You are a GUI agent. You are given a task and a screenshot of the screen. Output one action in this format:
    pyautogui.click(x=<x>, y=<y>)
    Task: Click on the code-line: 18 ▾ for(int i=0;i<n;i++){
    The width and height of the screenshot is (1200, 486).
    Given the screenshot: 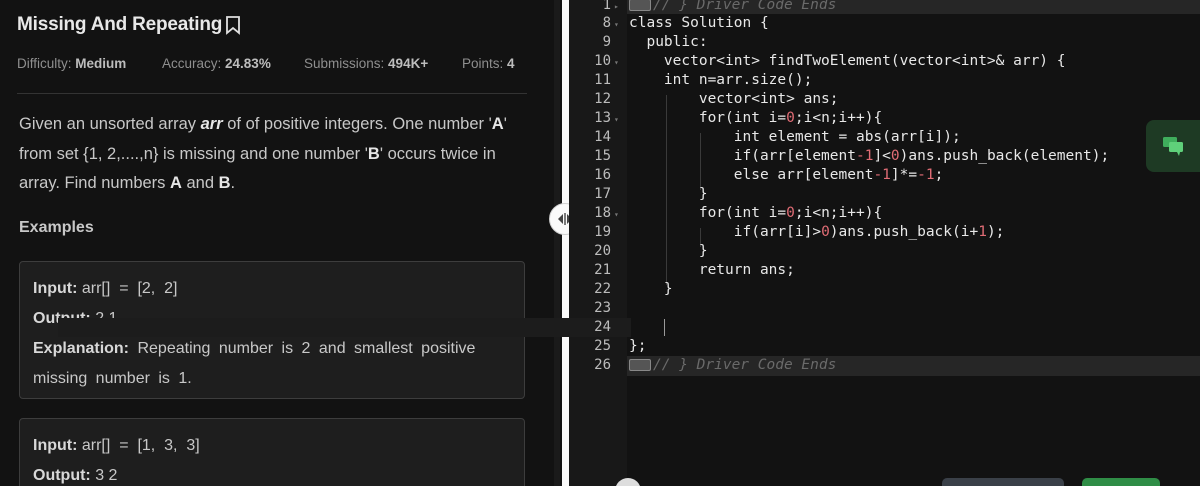 What is the action you would take?
    pyautogui.click(x=884, y=213)
    